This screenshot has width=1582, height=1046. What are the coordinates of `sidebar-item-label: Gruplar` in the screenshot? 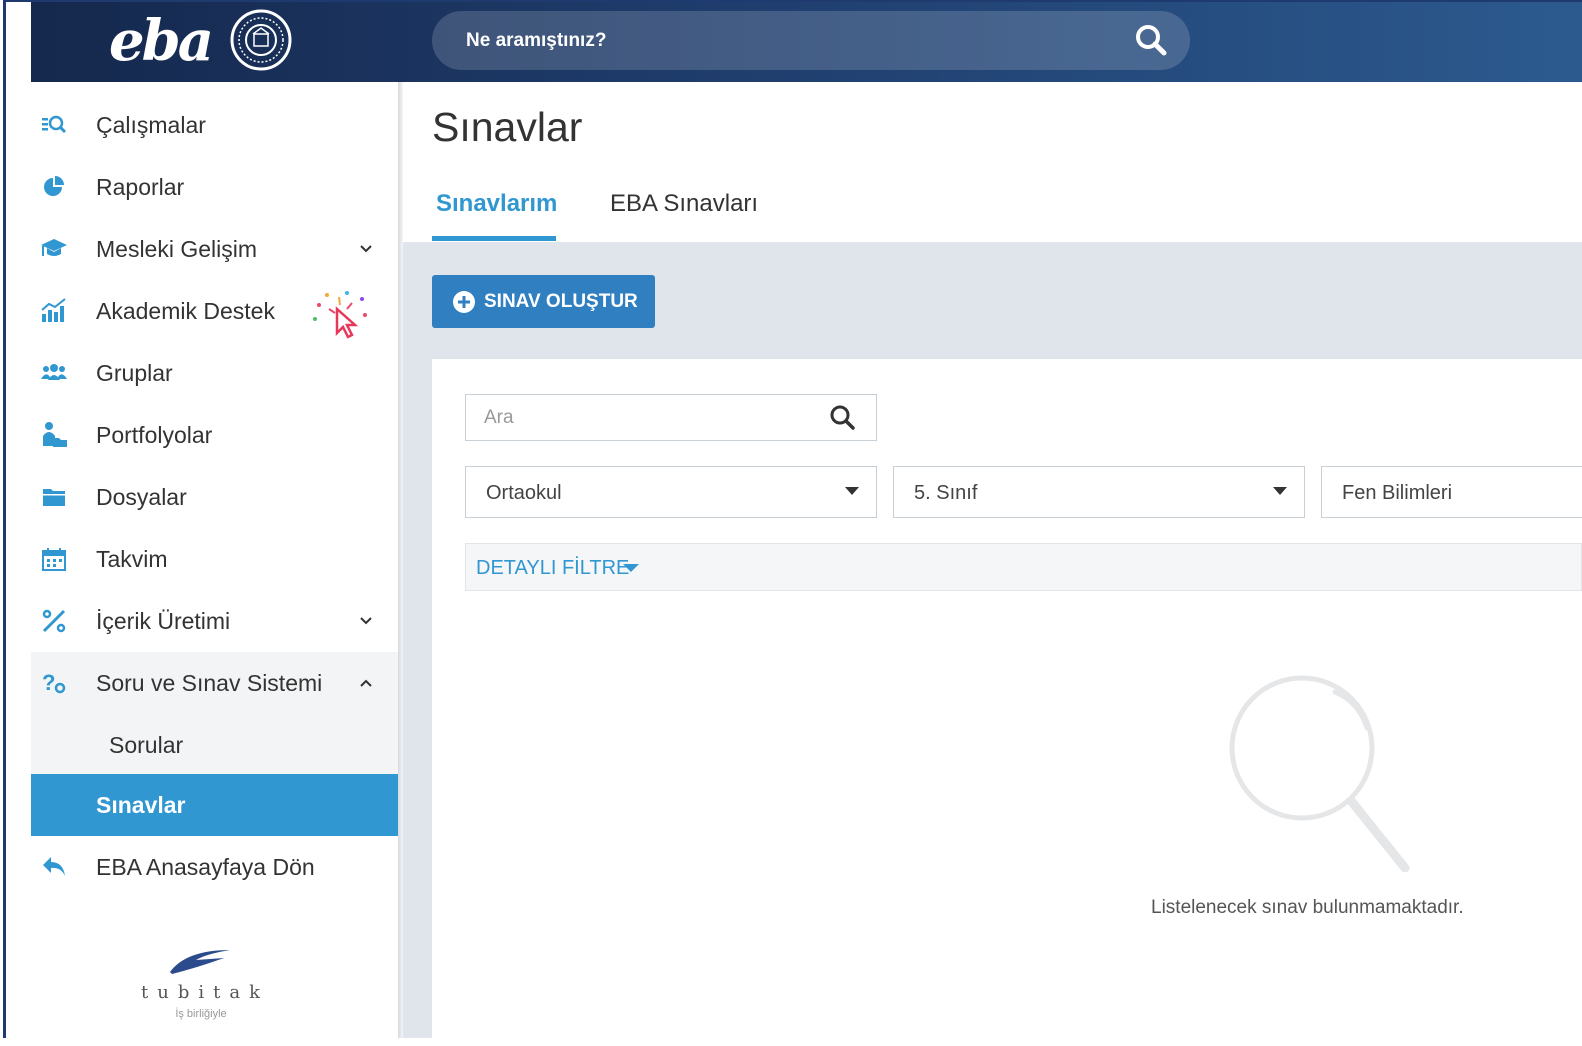 It's located at (134, 372).